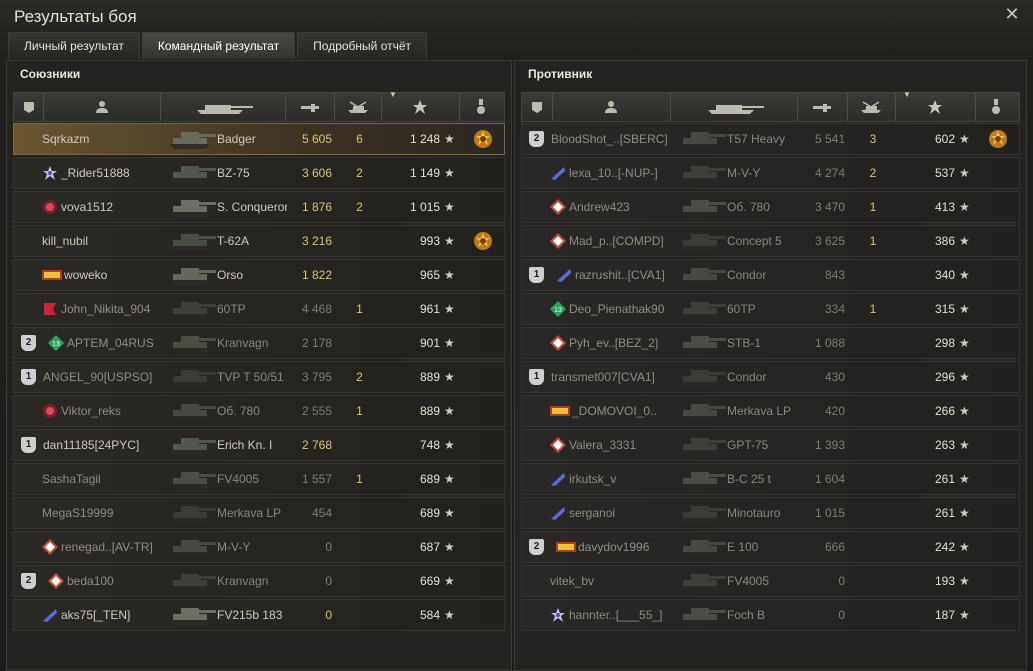 The image size is (1033, 671). I want to click on experience-value: 748, so click(429, 445).